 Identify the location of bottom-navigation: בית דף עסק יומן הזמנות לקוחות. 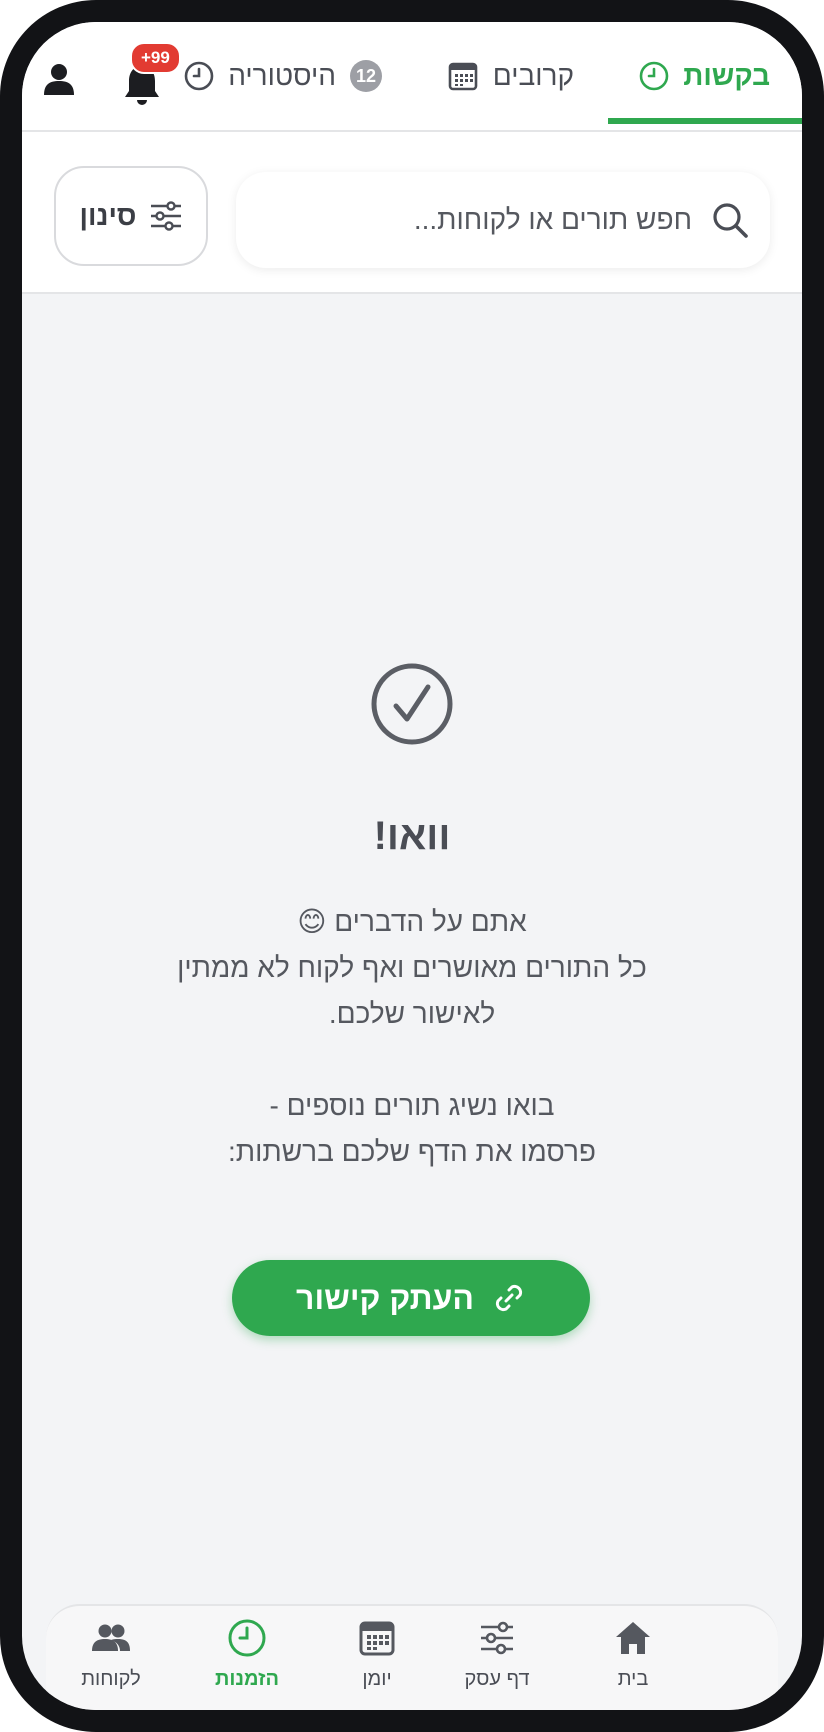
(412, 1657).